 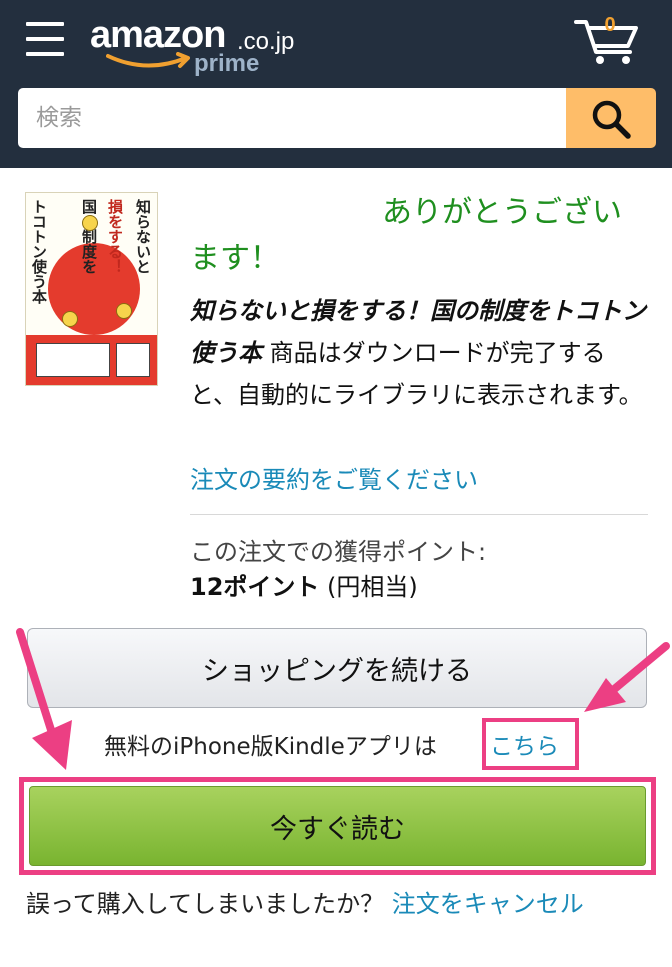 I want to click on smile-arrow-icon, so click(x=148, y=60).